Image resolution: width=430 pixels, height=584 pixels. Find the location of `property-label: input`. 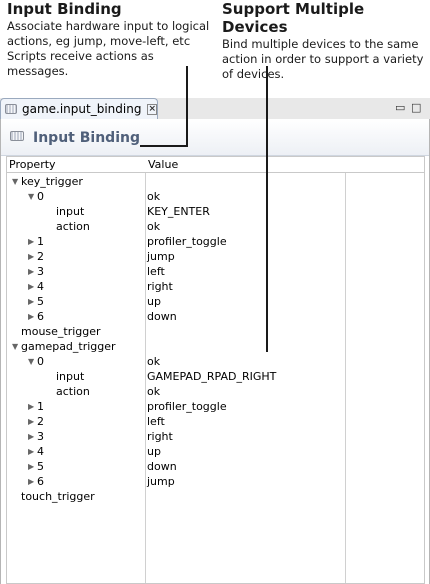

property-label: input is located at coordinates (70, 376).